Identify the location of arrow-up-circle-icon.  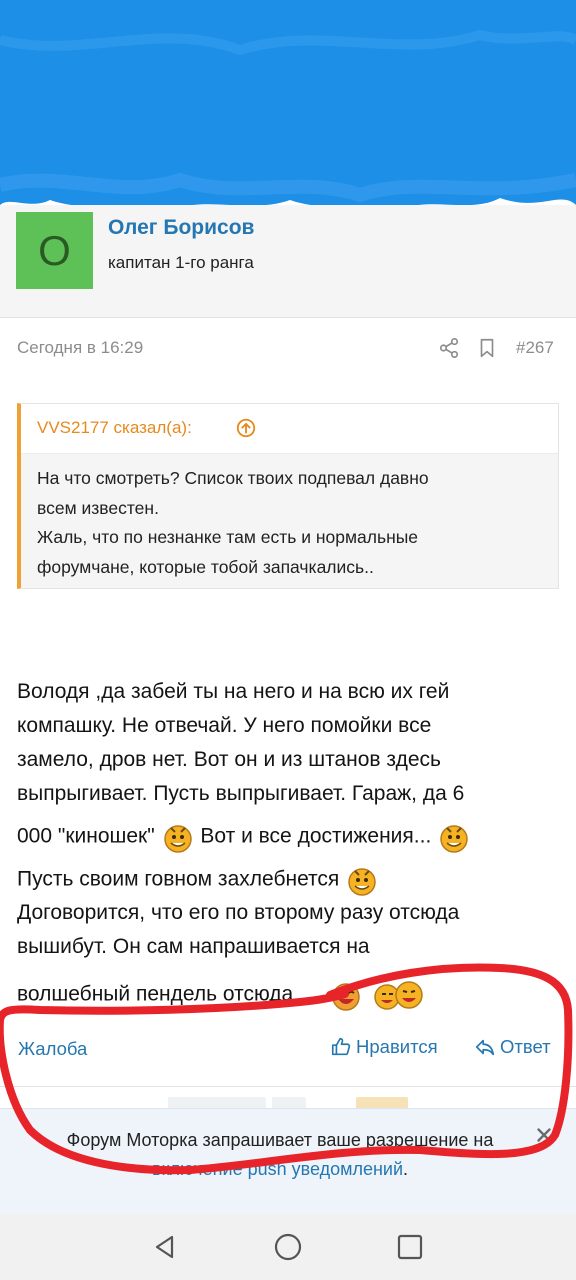
(246, 428).